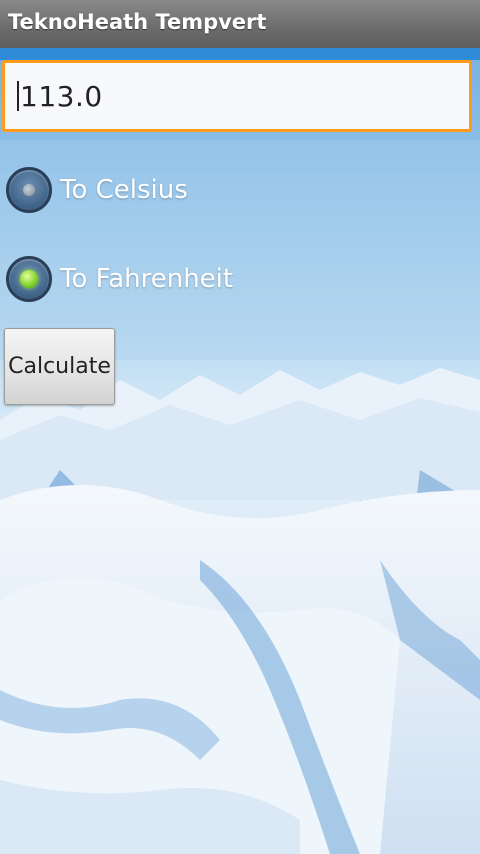 The width and height of the screenshot is (480, 854). I want to click on title-accent-strip, so click(240, 54).